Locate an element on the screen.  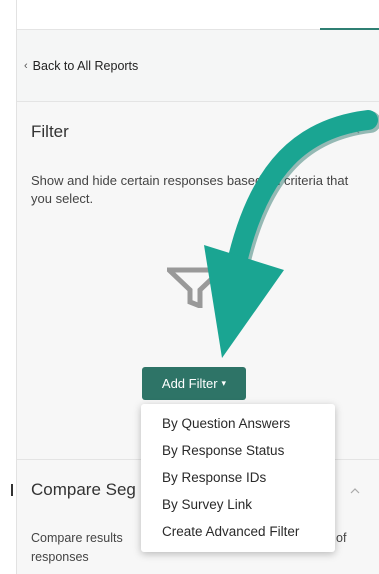
compare-title: Compare Seg is located at coordinates (83, 489).